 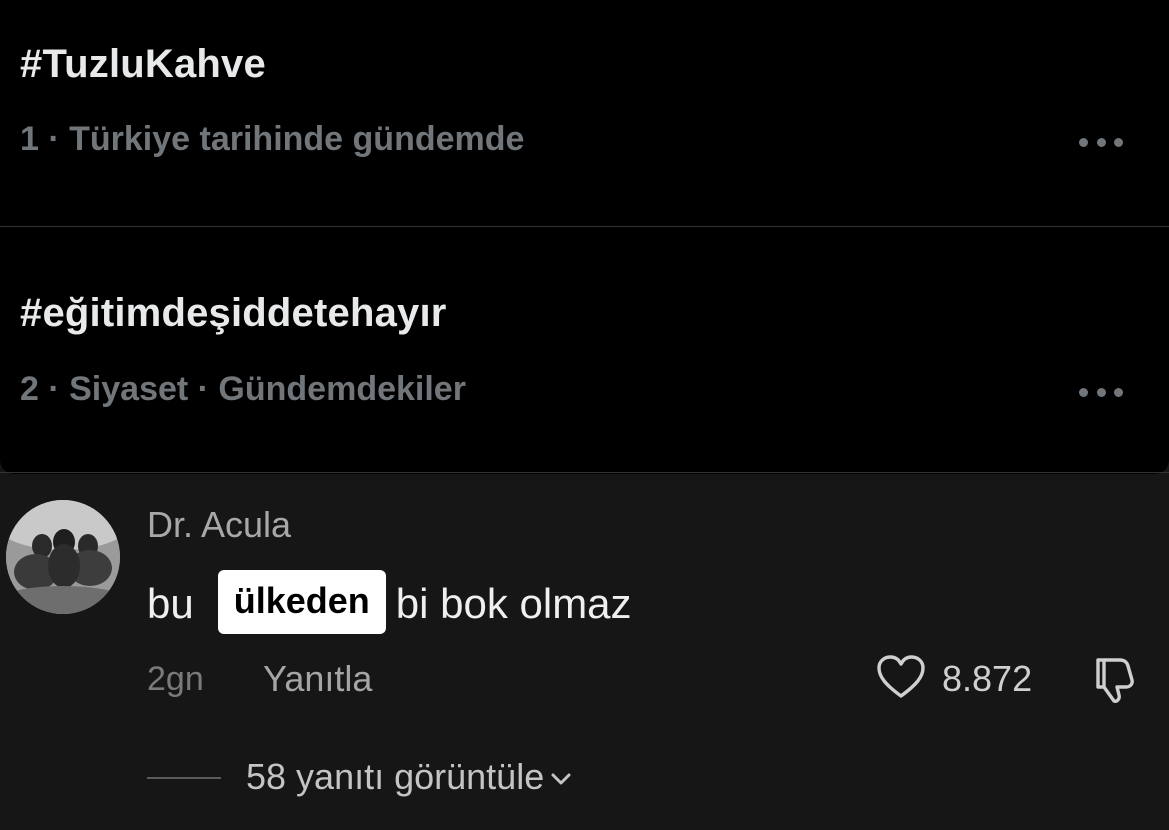 What do you see at coordinates (317, 679) in the screenshot?
I see `reply-button: Yanıtla` at bounding box center [317, 679].